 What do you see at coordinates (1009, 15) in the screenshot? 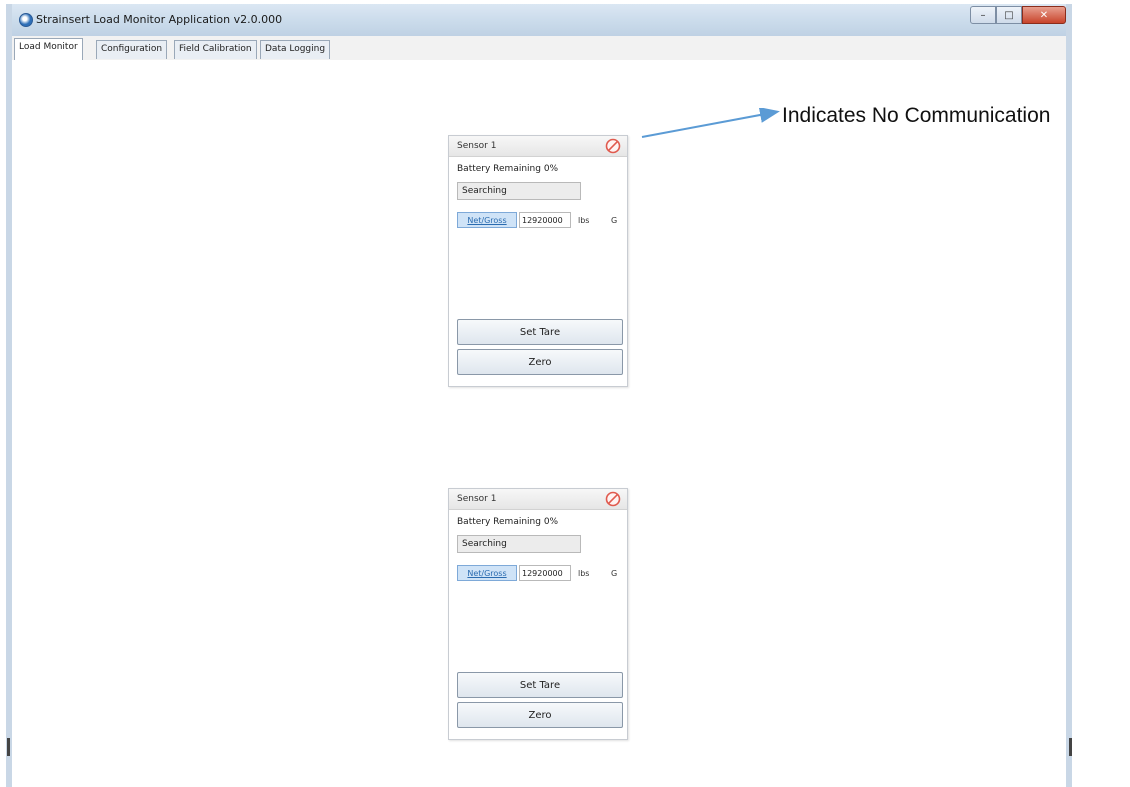
I see `maximize-button: □` at bounding box center [1009, 15].